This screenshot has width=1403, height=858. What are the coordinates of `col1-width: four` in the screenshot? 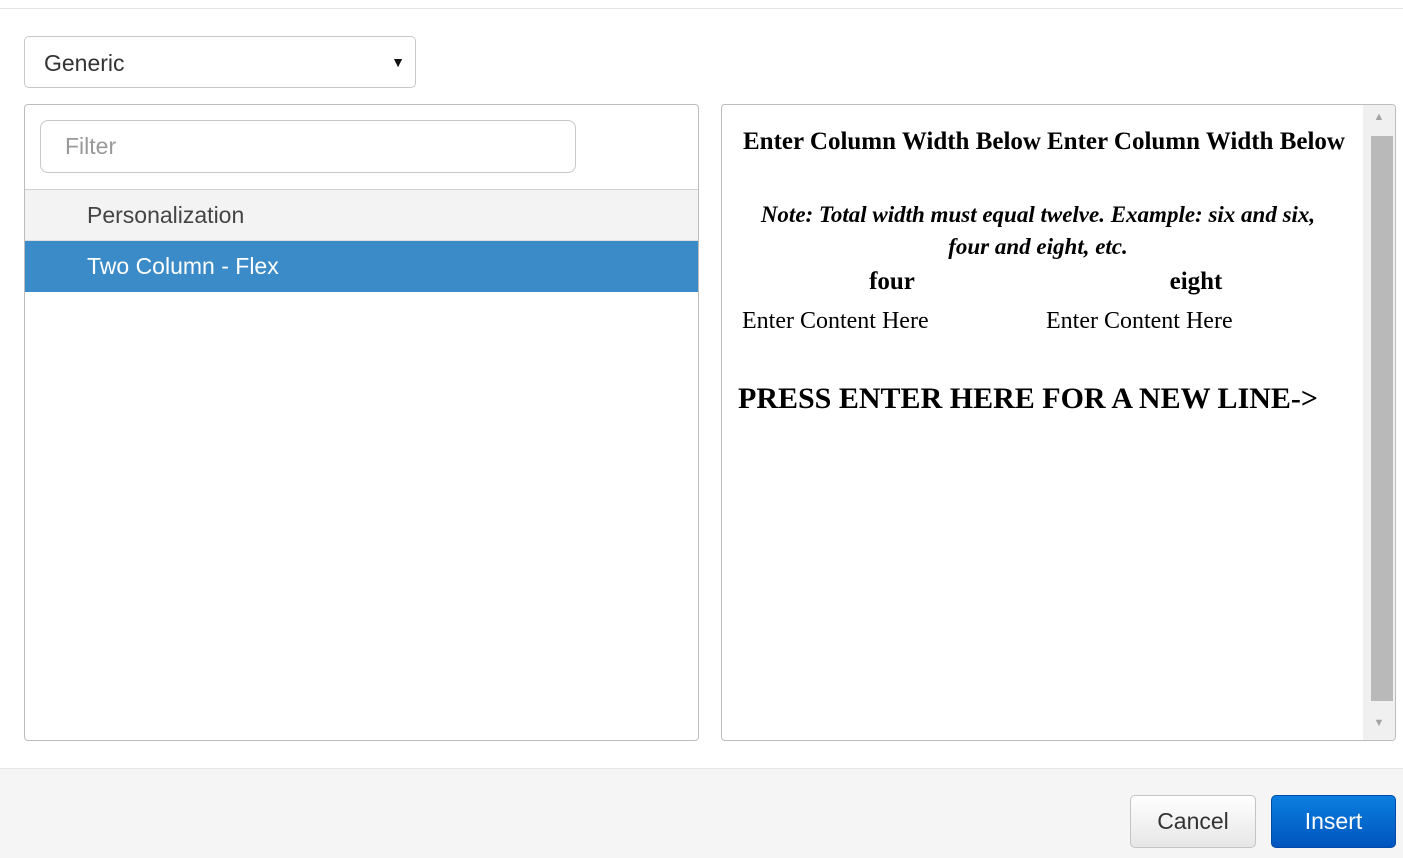 It's located at (892, 281).